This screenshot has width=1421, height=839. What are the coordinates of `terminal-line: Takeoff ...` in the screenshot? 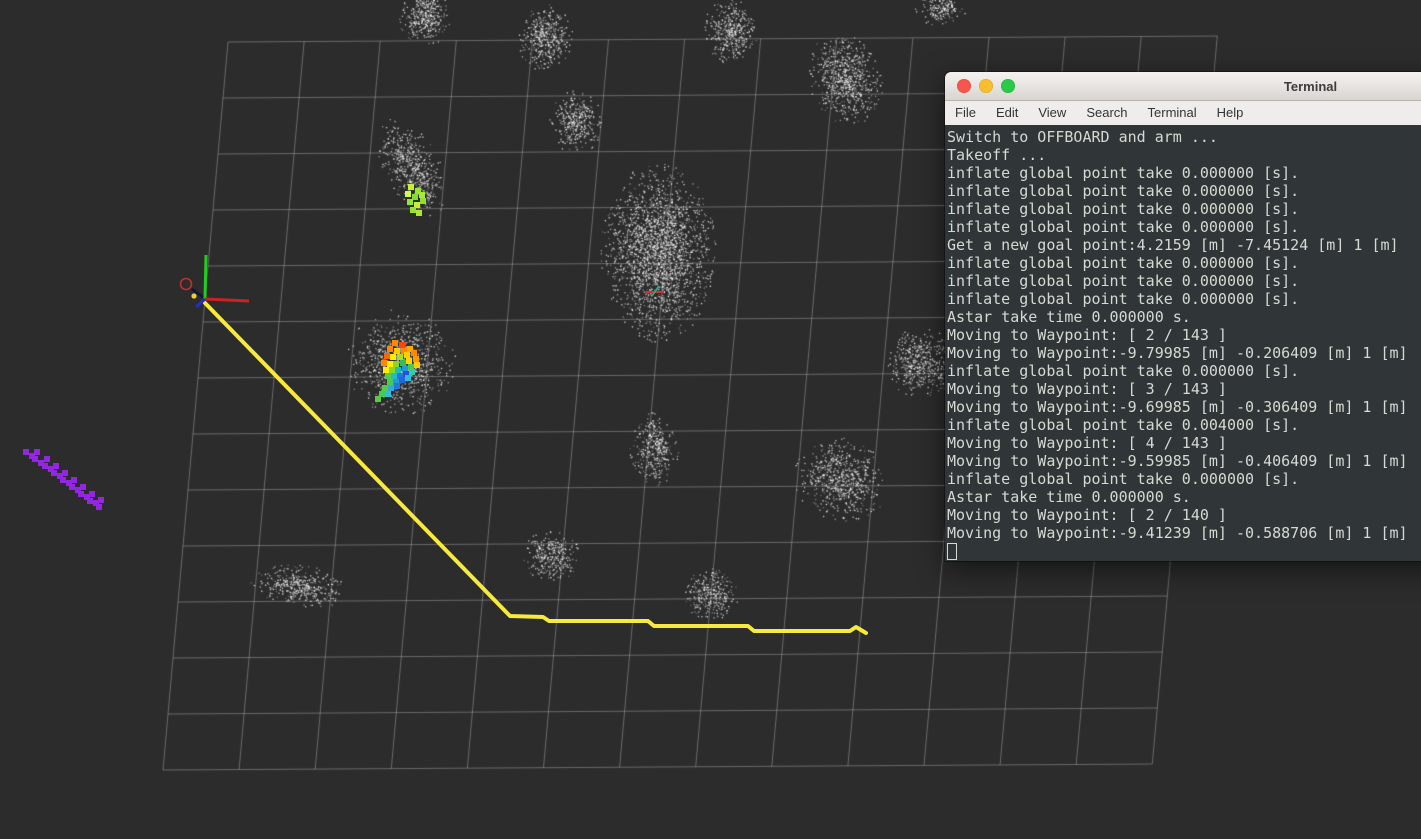 It's located at (997, 155).